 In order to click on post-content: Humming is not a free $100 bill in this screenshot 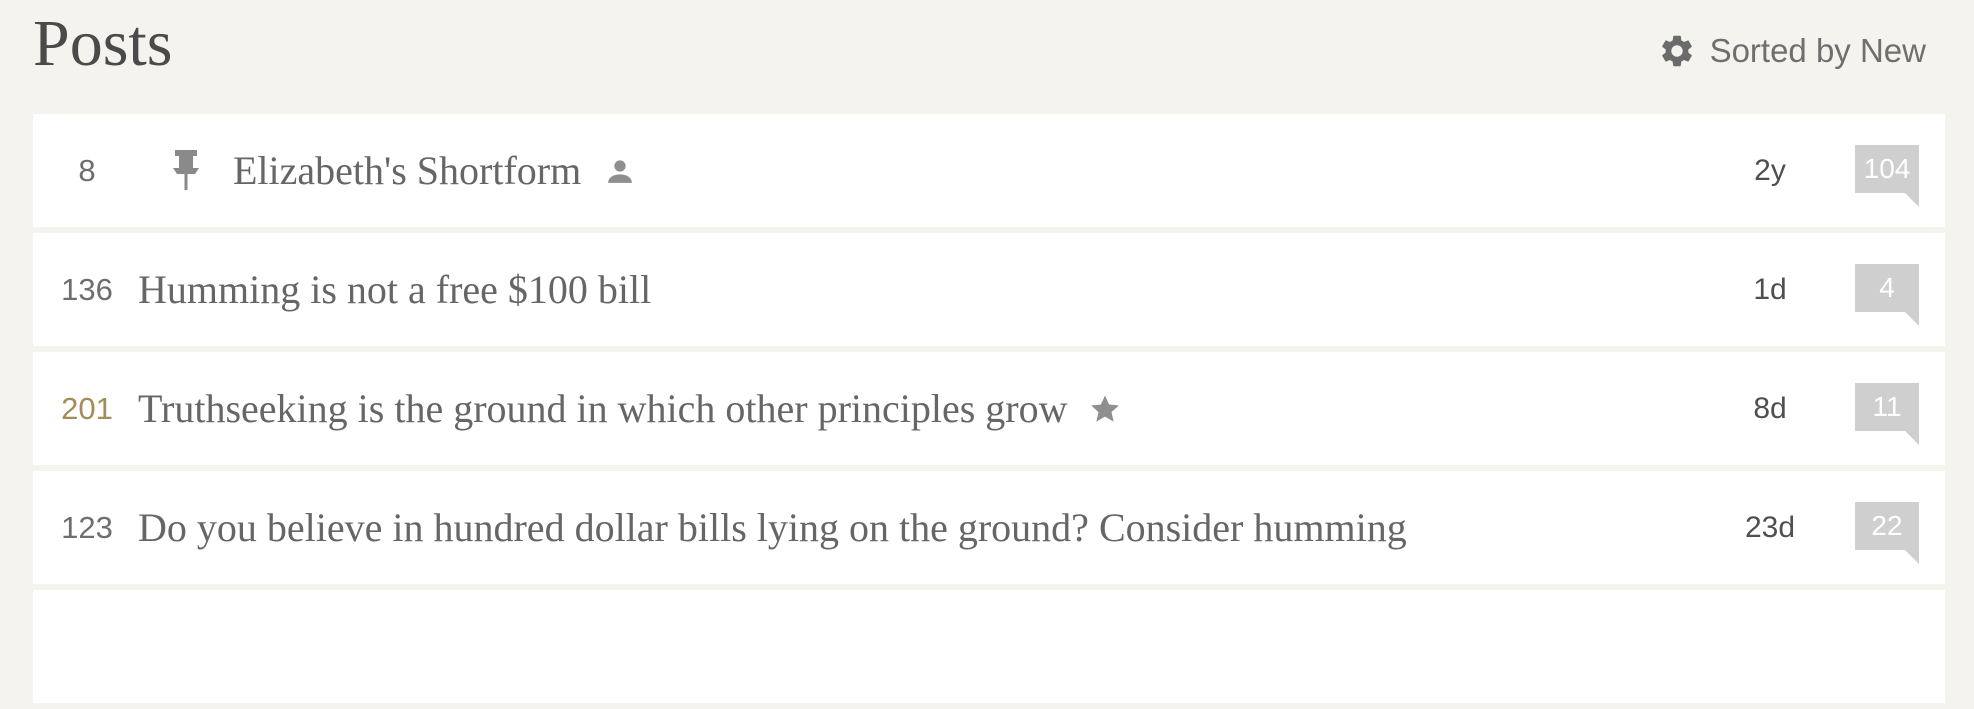, I will do `click(931, 289)`.